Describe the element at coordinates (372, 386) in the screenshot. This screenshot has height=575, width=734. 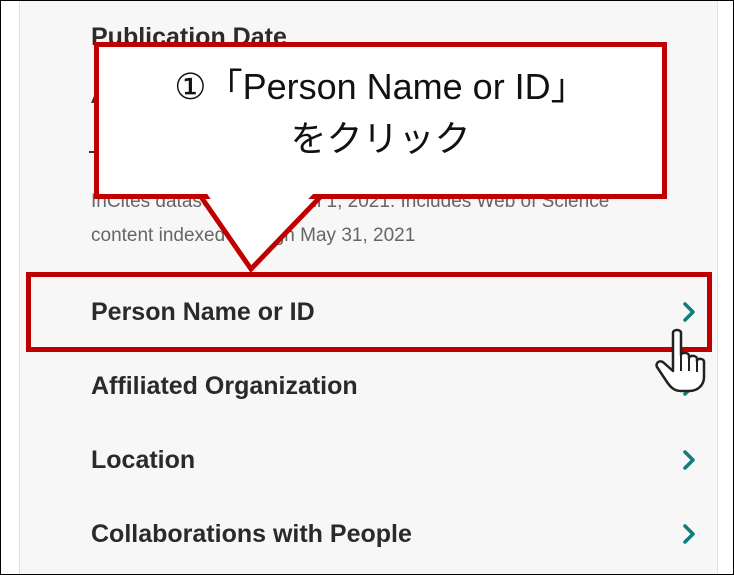
I see `filter-affiliated-organization: Affiliated Organization` at that location.